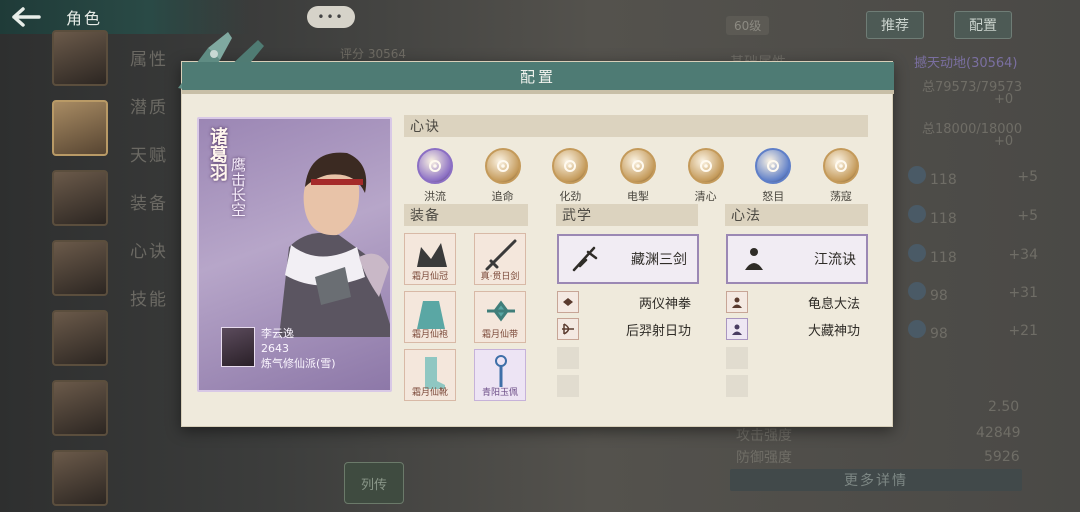  What do you see at coordinates (373, 54) in the screenshot?
I see `score-text: 评分 30564` at bounding box center [373, 54].